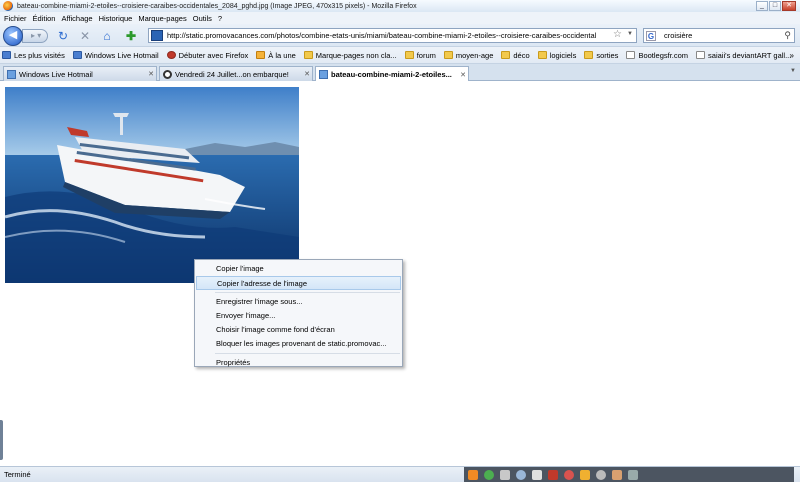 Image resolution: width=800 pixels, height=482 pixels. I want to click on menu-file: Fichier, so click(15, 18).